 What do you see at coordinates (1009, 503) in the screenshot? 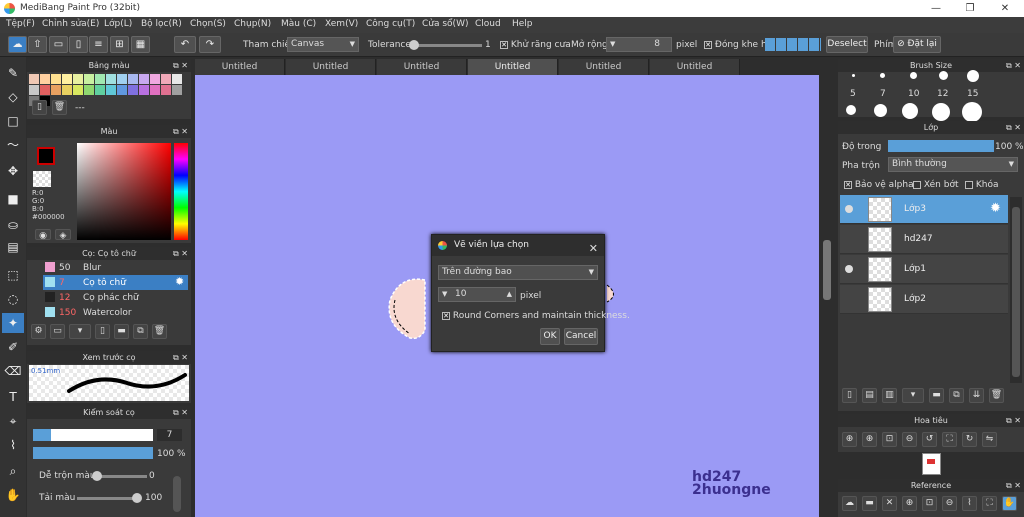
I see `hand-icon: ✋` at bounding box center [1009, 503].